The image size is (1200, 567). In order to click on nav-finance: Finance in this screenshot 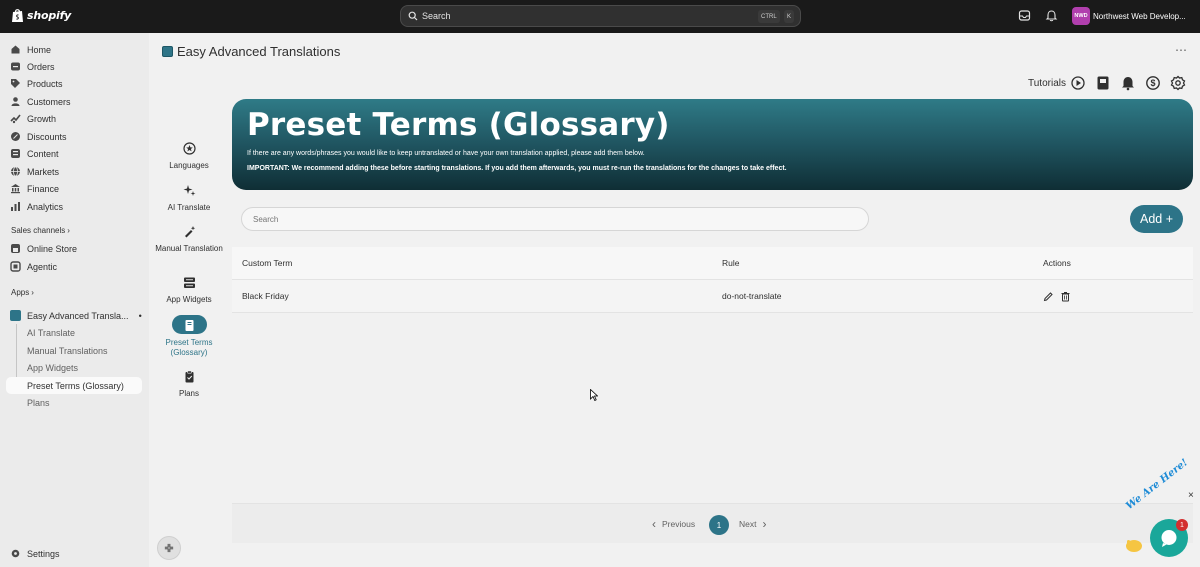, I will do `click(34, 188)`.